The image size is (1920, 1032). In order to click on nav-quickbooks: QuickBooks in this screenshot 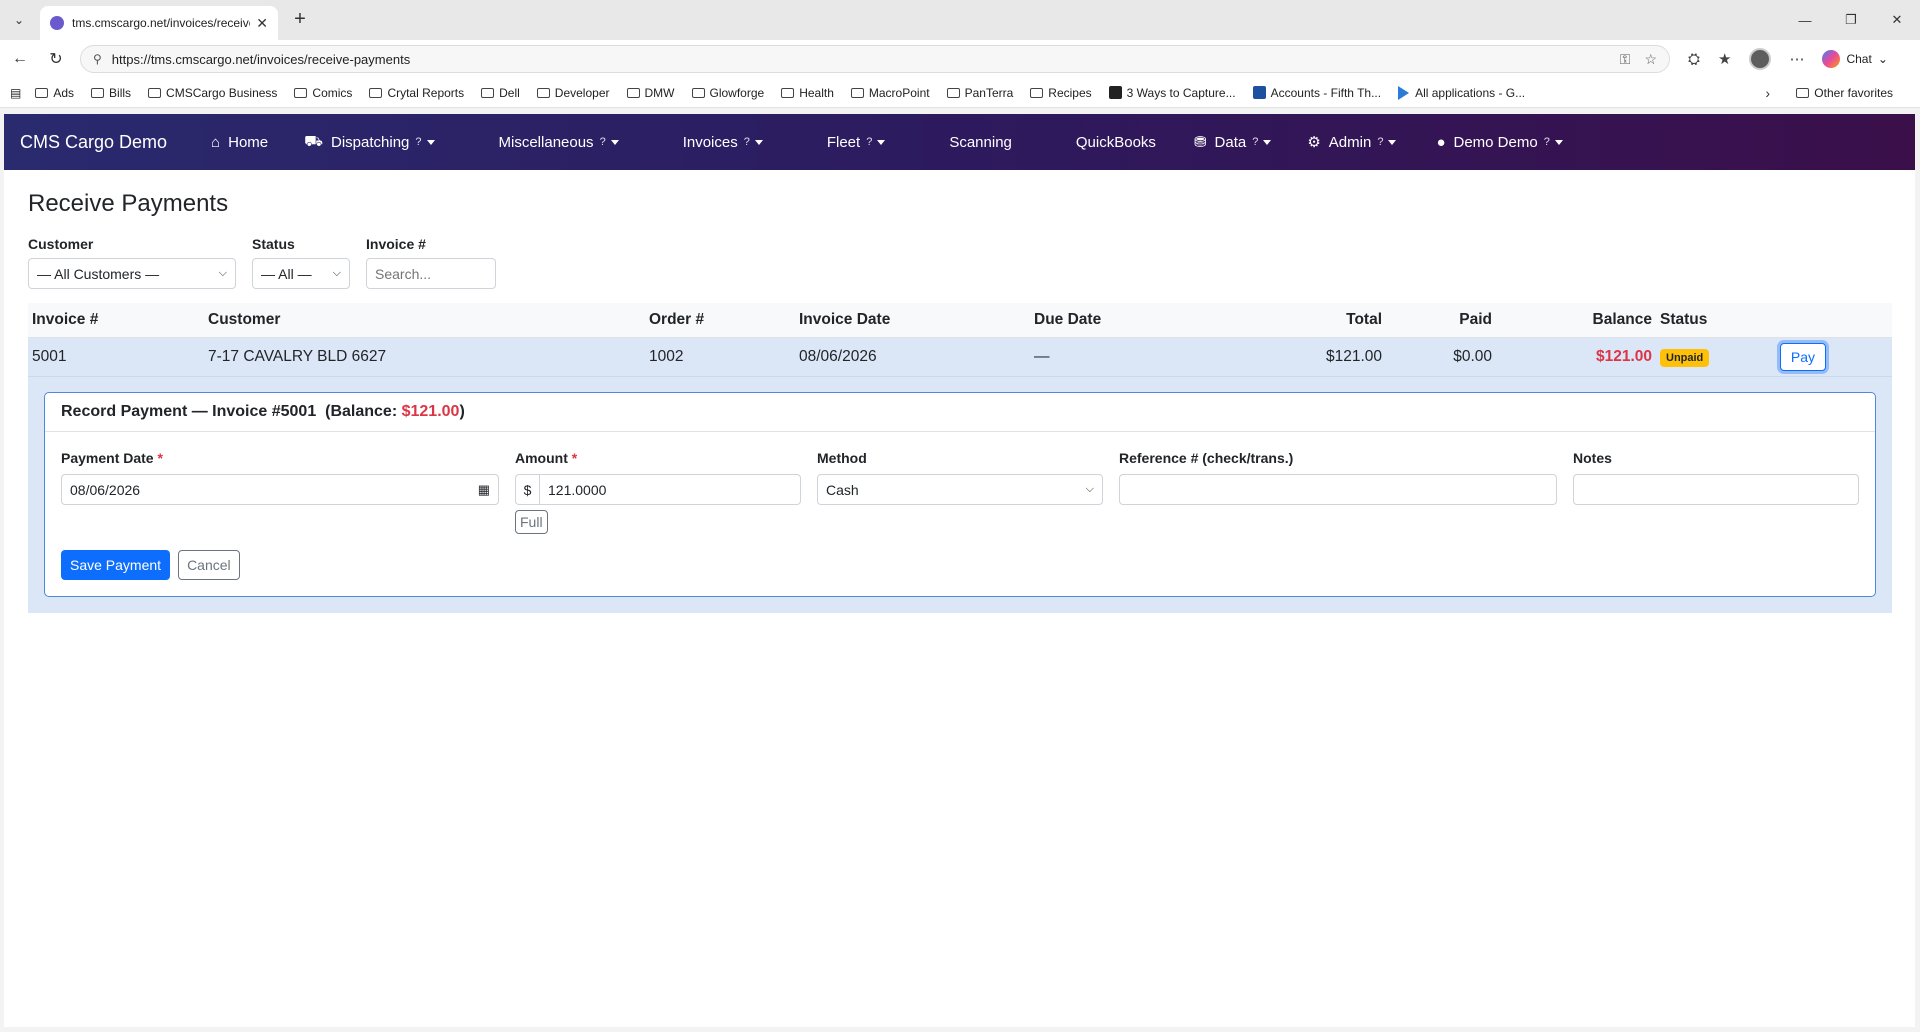, I will do `click(1116, 142)`.